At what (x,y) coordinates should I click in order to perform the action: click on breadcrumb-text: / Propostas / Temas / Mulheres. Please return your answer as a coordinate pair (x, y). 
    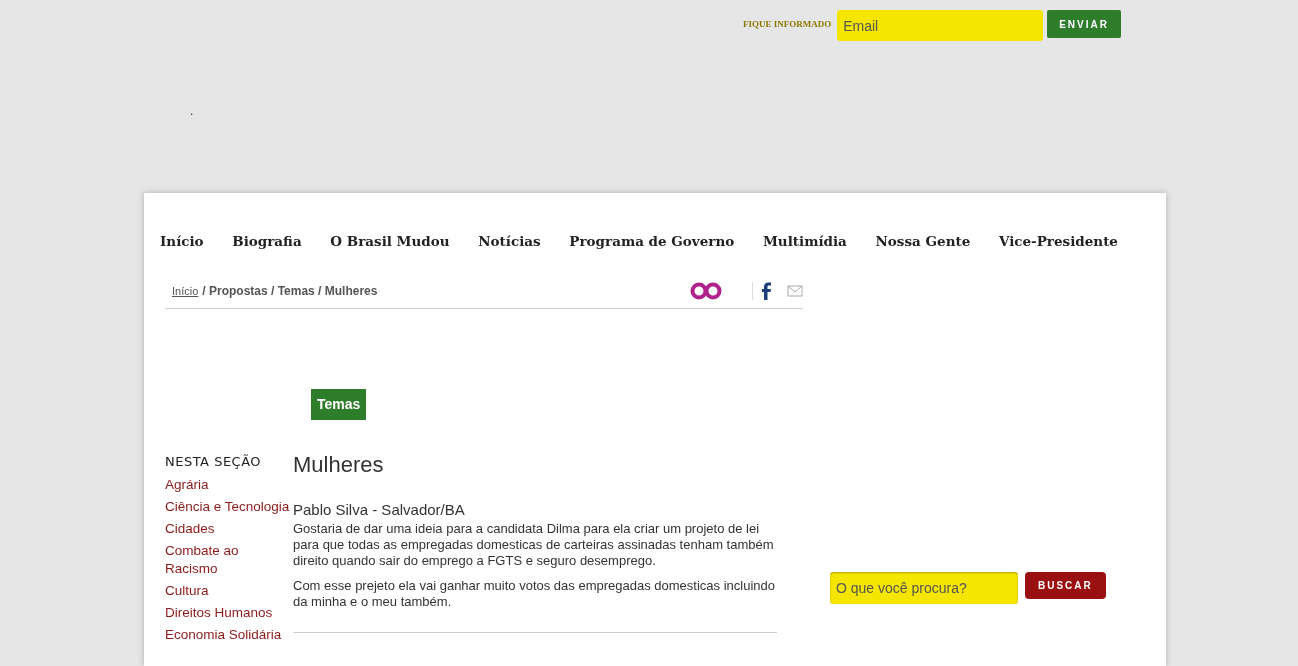
    Looking at the image, I should click on (290, 291).